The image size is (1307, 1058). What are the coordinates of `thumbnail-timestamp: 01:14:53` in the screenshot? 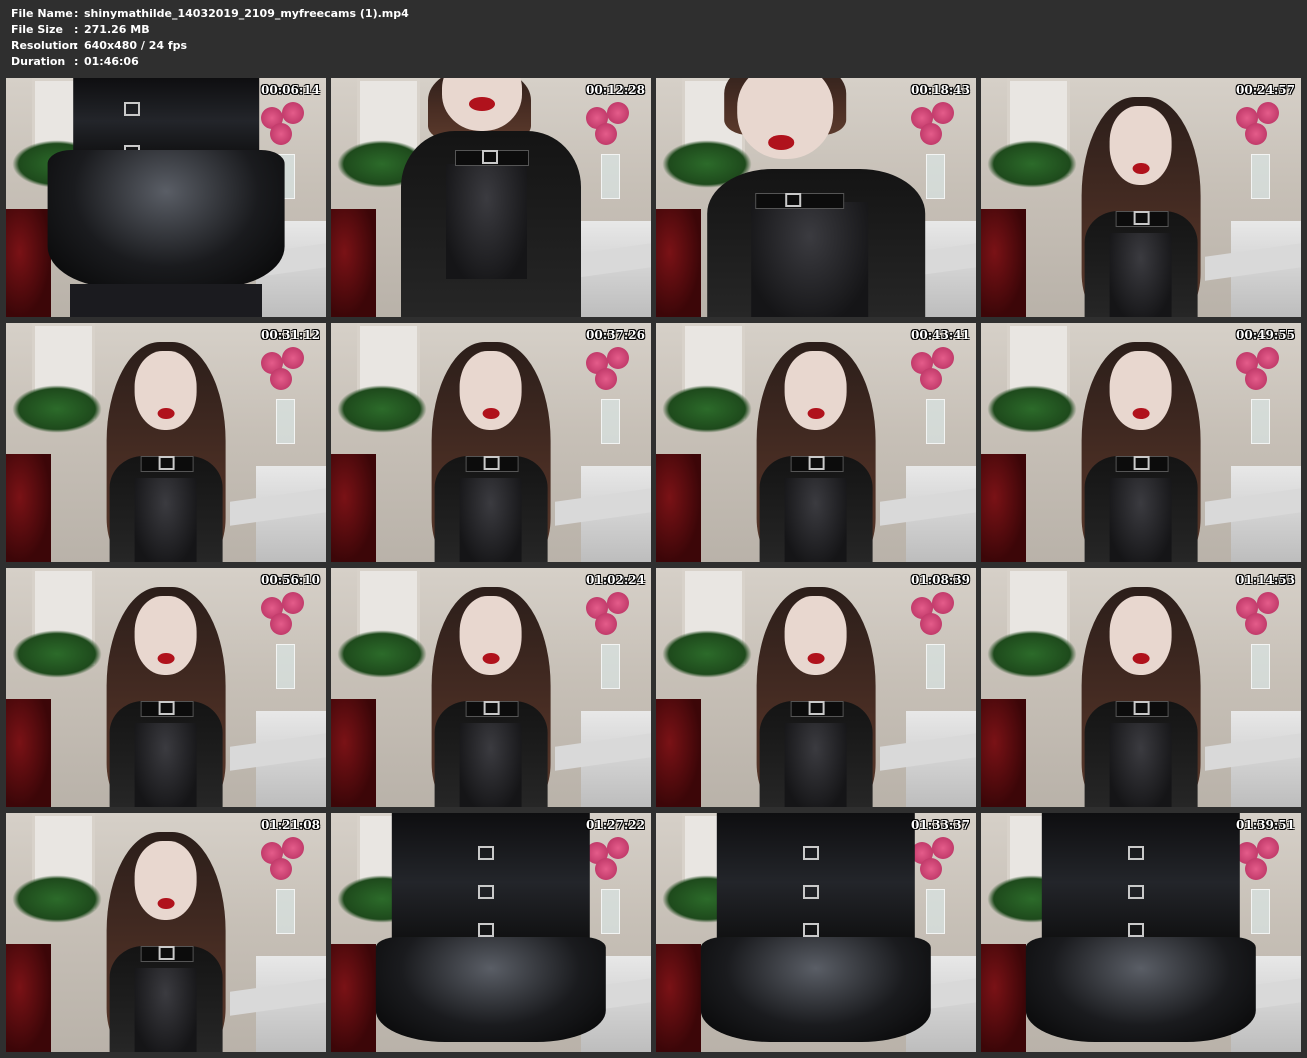 It's located at (1265, 580).